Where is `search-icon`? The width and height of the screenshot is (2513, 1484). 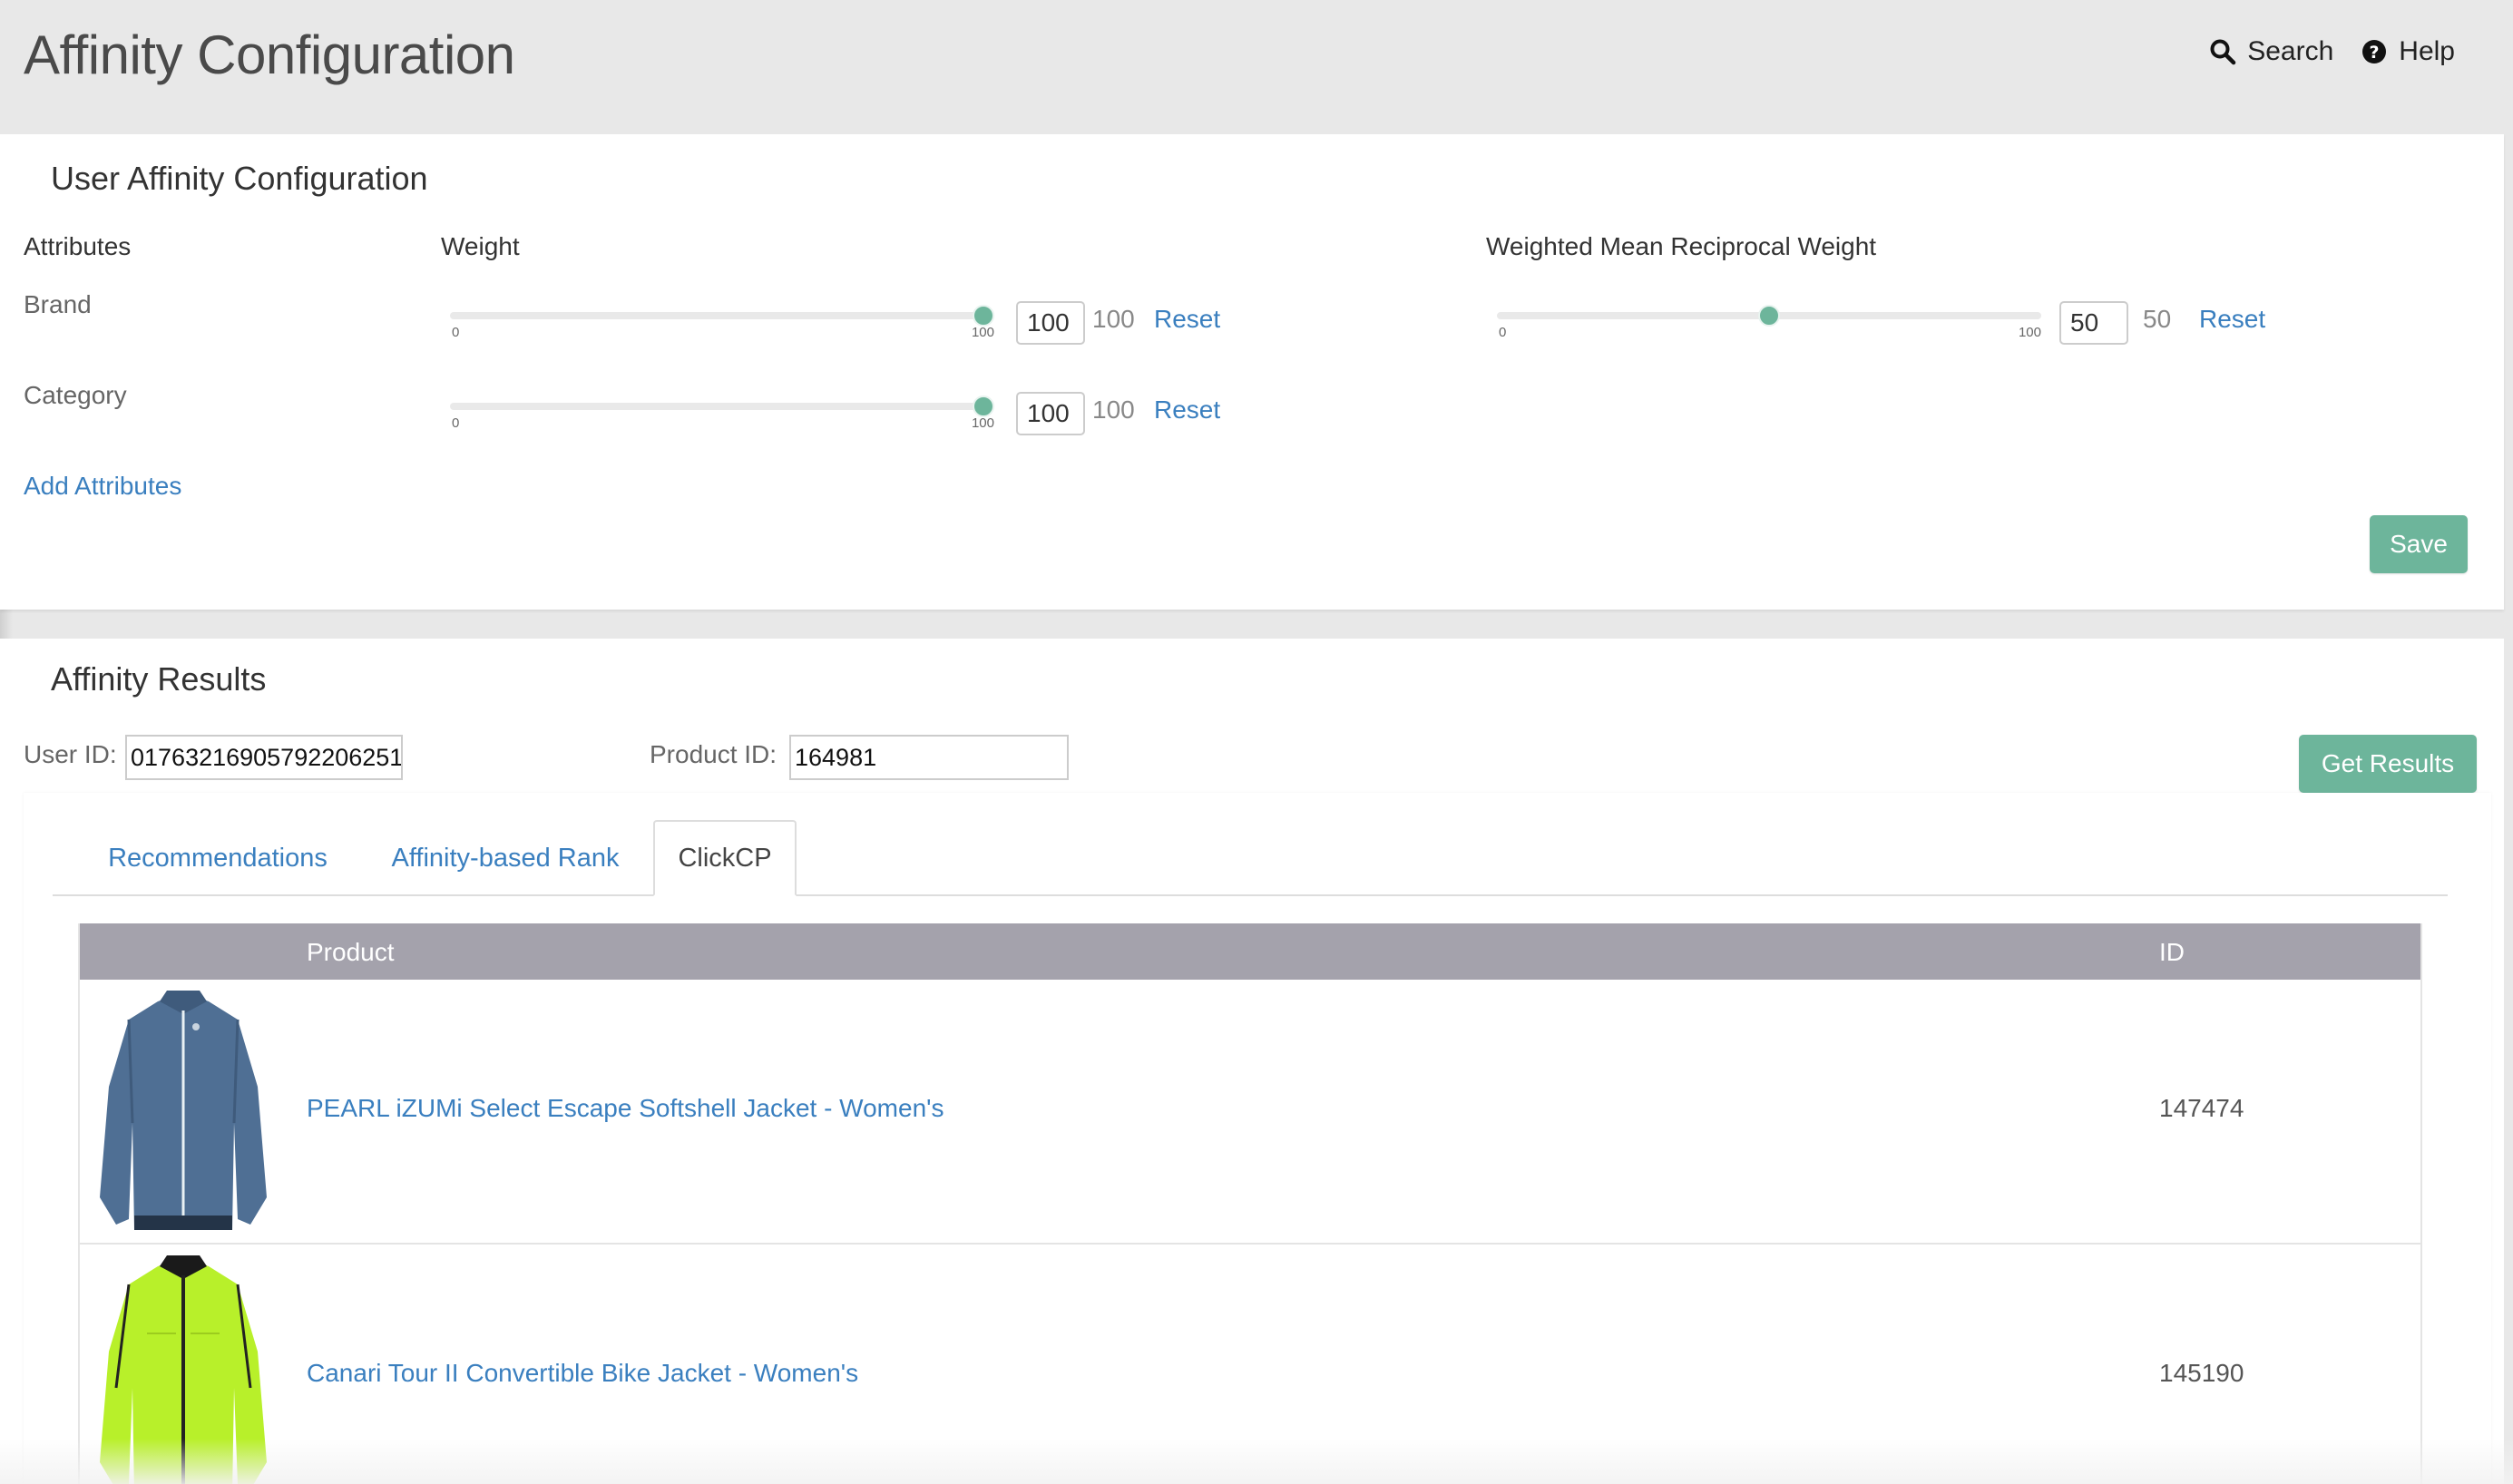
search-icon is located at coordinates (2223, 52).